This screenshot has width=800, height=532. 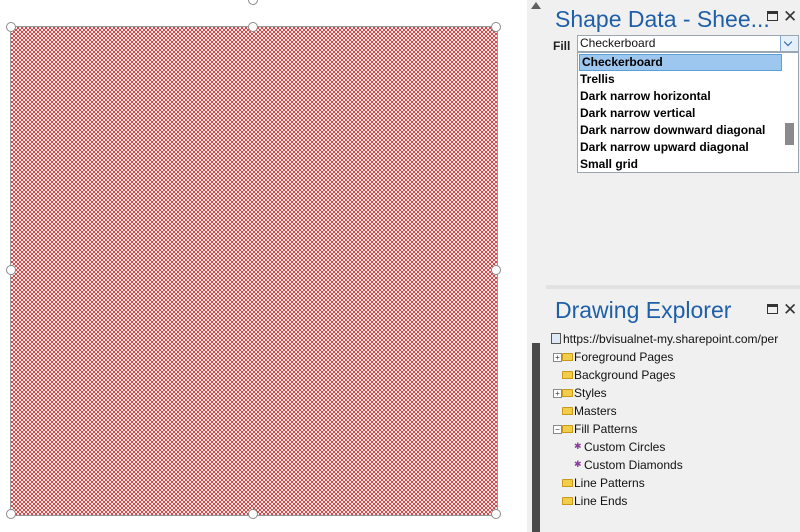 What do you see at coordinates (675, 393) in the screenshot?
I see `tree-item-styles: + Styles` at bounding box center [675, 393].